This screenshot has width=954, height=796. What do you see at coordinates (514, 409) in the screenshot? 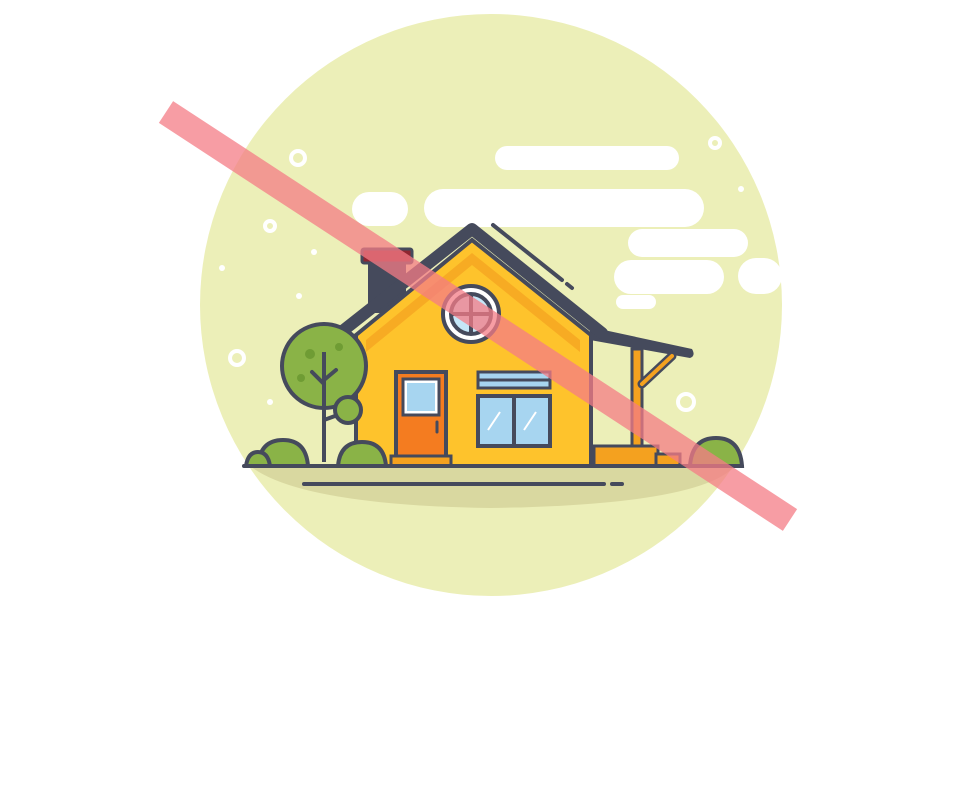
I see `window` at bounding box center [514, 409].